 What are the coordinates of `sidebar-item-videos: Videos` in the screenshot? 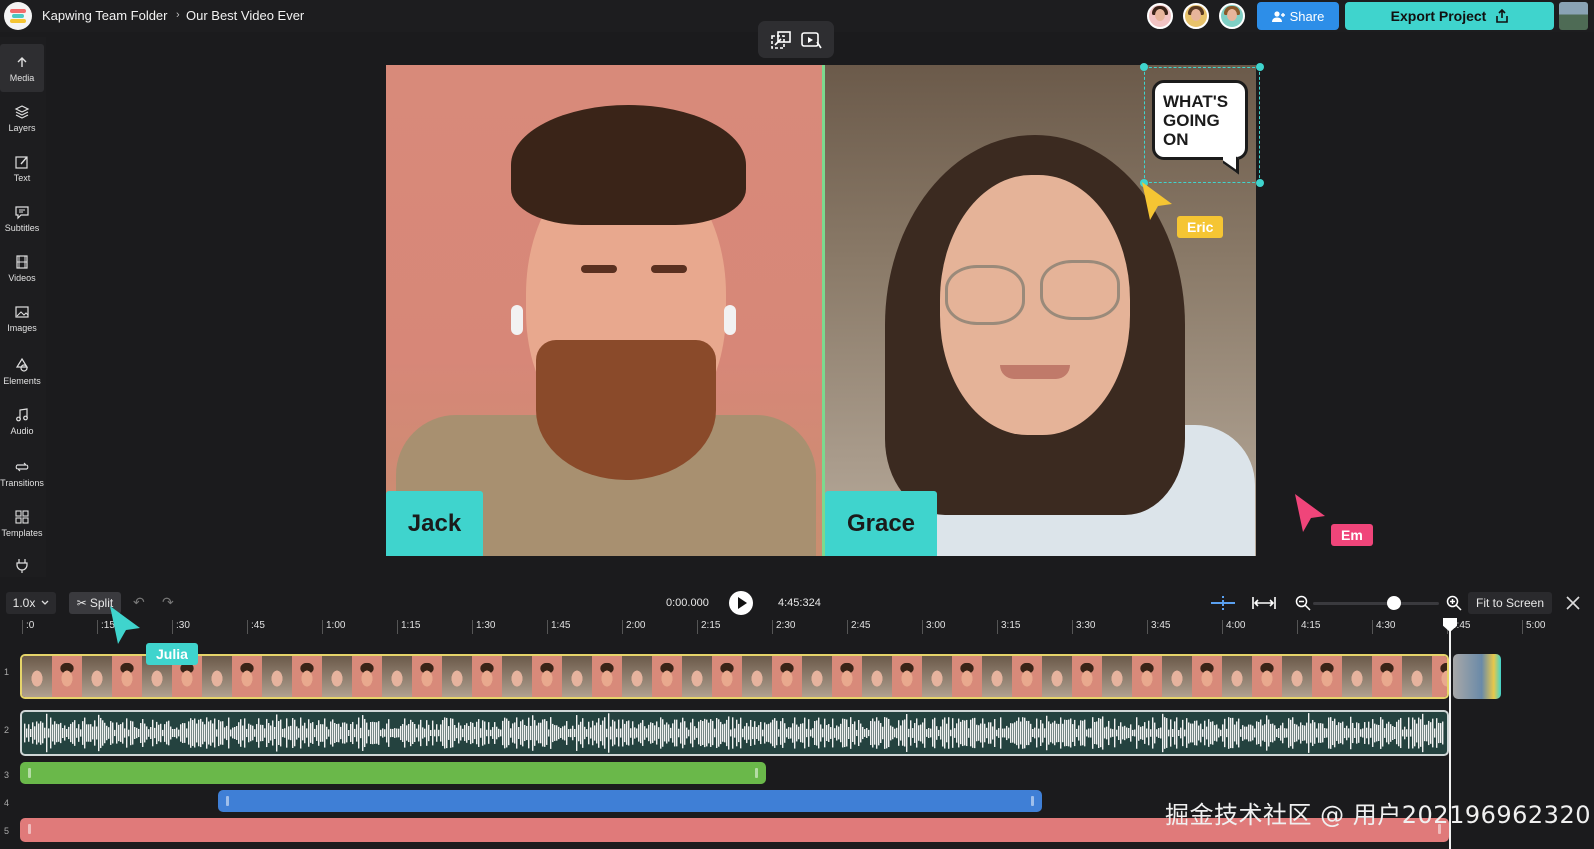 It's located at (22, 268).